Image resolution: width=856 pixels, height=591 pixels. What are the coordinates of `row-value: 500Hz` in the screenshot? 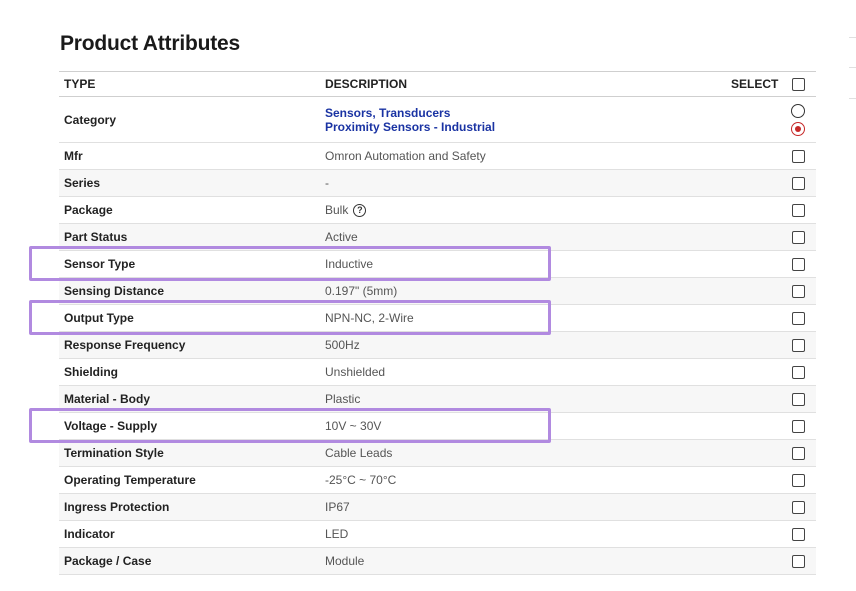 It's located at (342, 345).